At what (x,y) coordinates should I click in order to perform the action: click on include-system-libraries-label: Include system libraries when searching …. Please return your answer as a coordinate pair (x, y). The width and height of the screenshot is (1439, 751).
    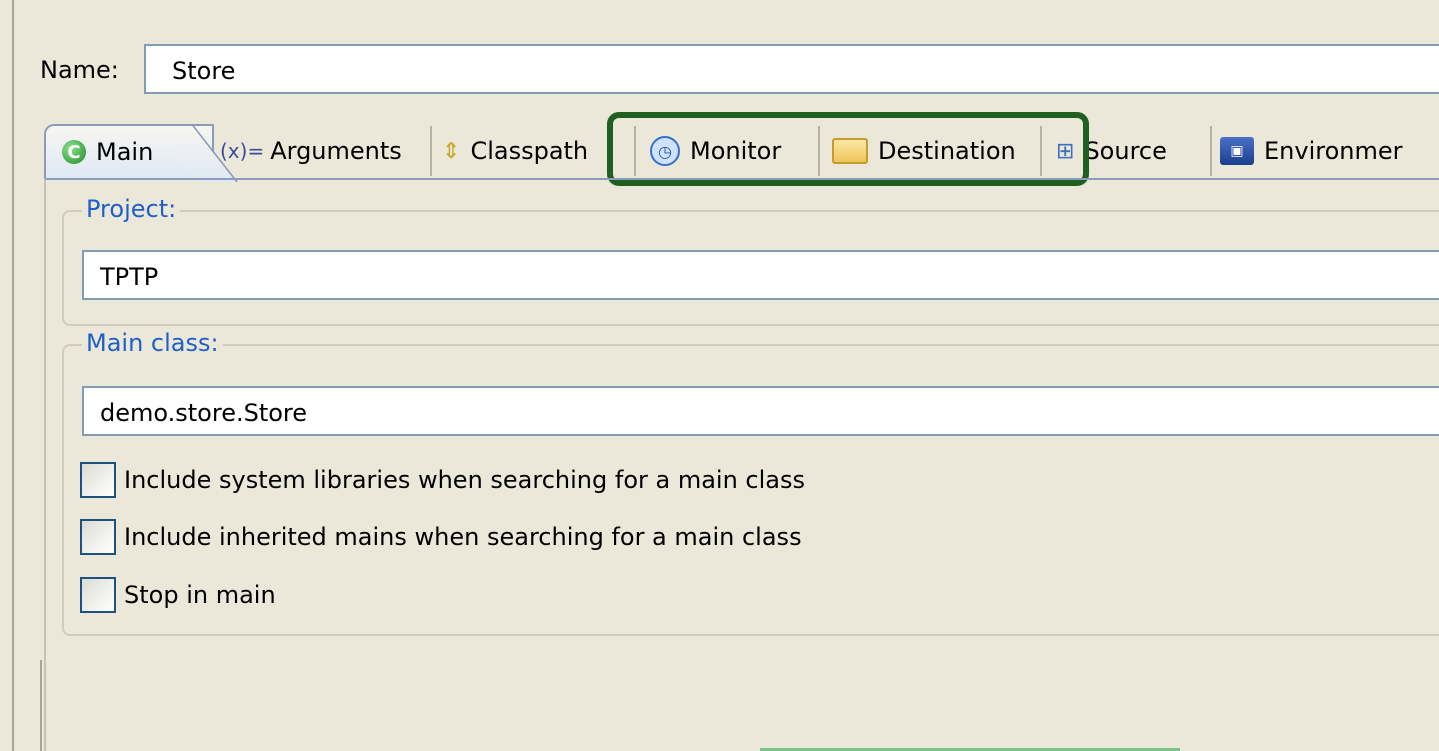
    Looking at the image, I should click on (465, 480).